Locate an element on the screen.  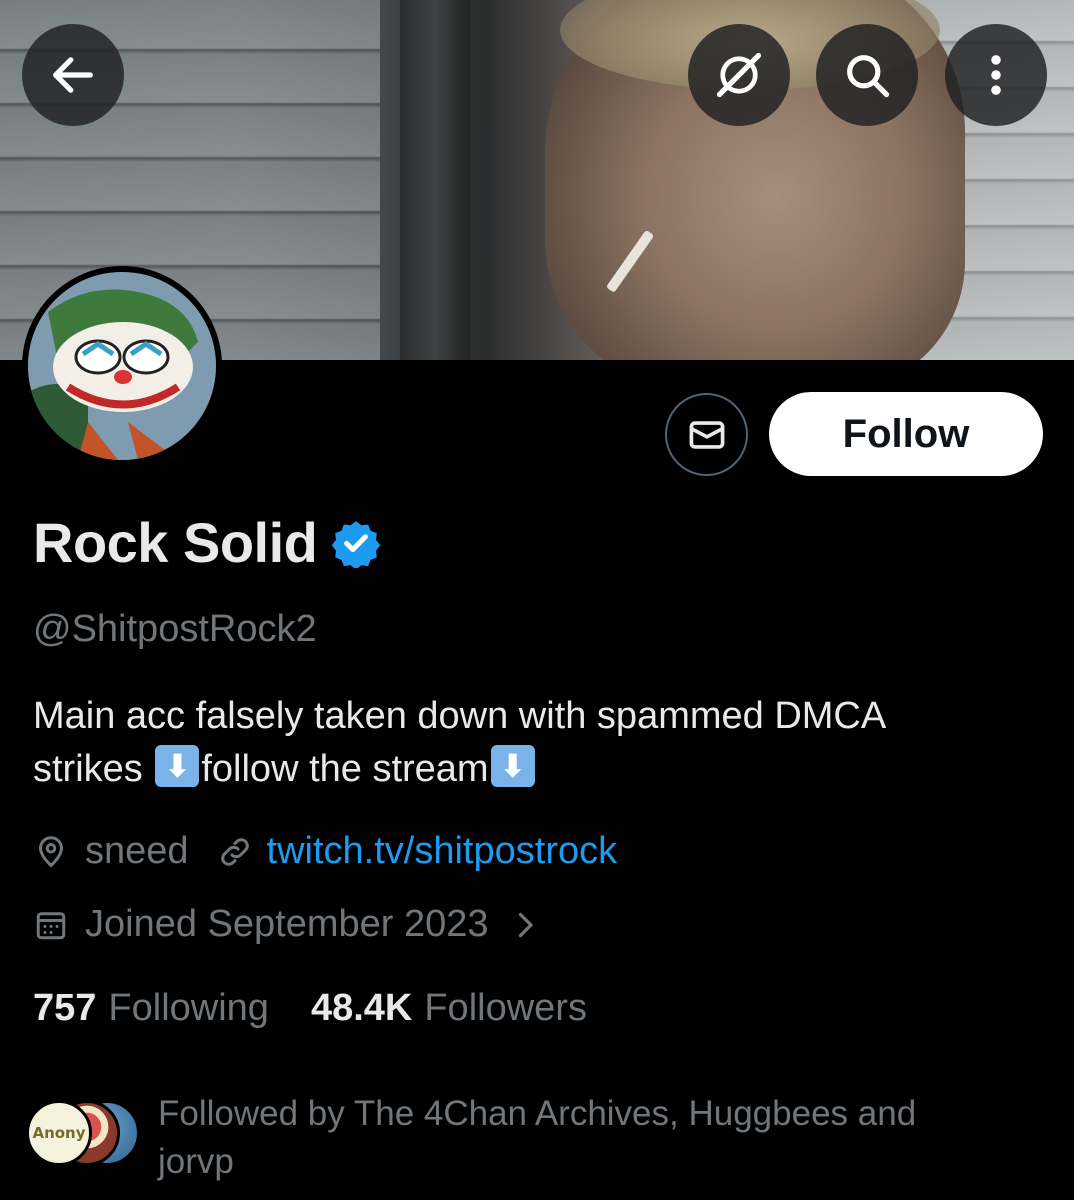
followed-by-avatars: Anony is located at coordinates (88, 1140).